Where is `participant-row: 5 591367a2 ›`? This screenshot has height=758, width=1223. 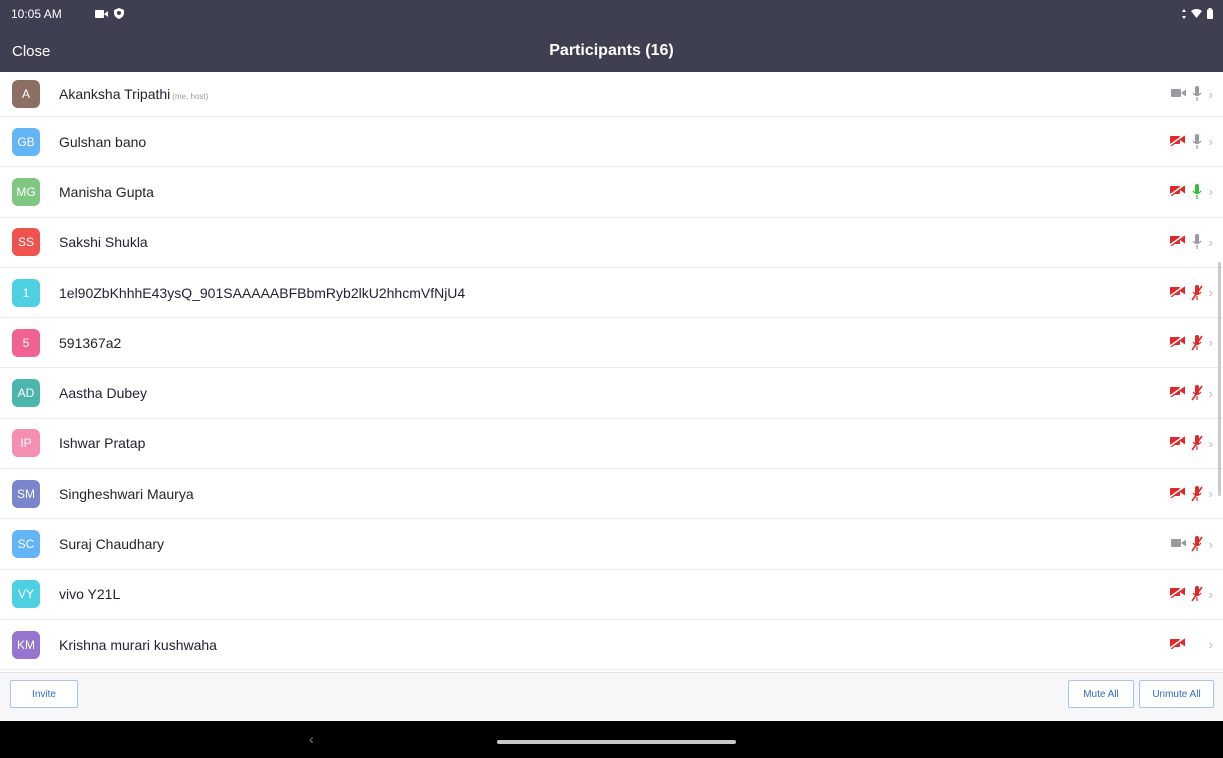 participant-row: 5 591367a2 › is located at coordinates (611, 343).